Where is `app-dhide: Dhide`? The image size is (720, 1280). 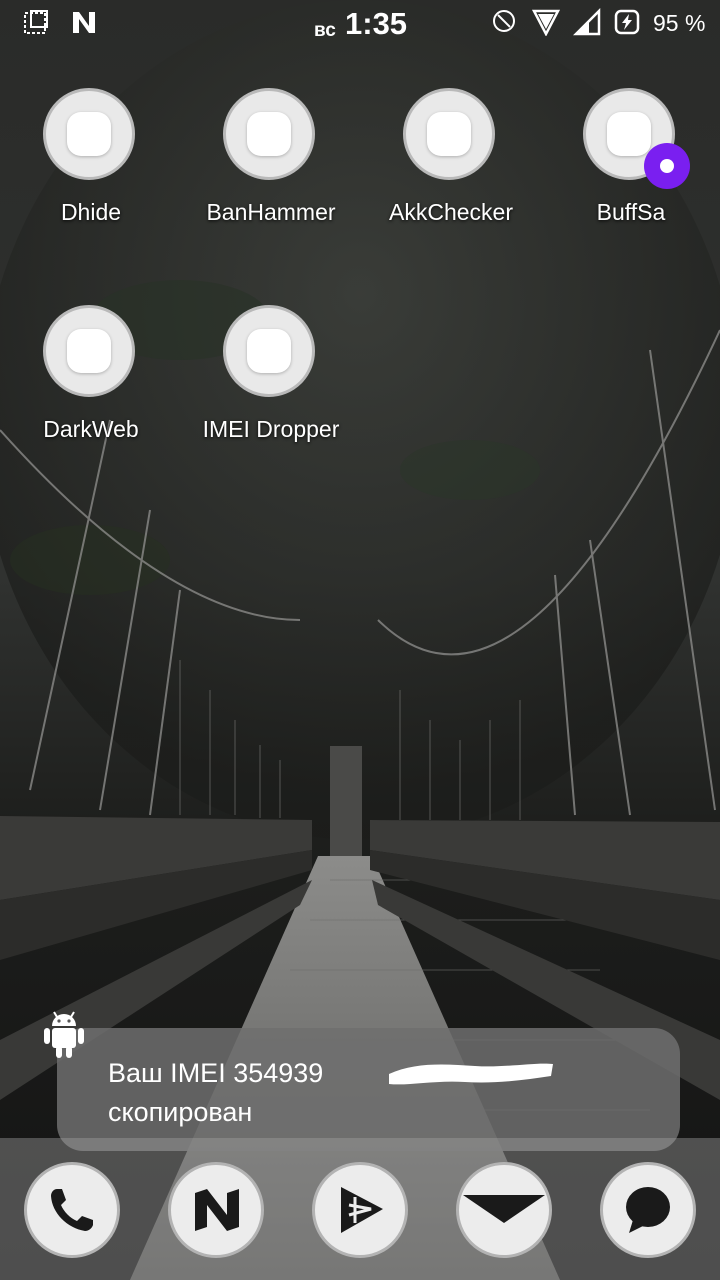 app-dhide: Dhide is located at coordinates (91, 178).